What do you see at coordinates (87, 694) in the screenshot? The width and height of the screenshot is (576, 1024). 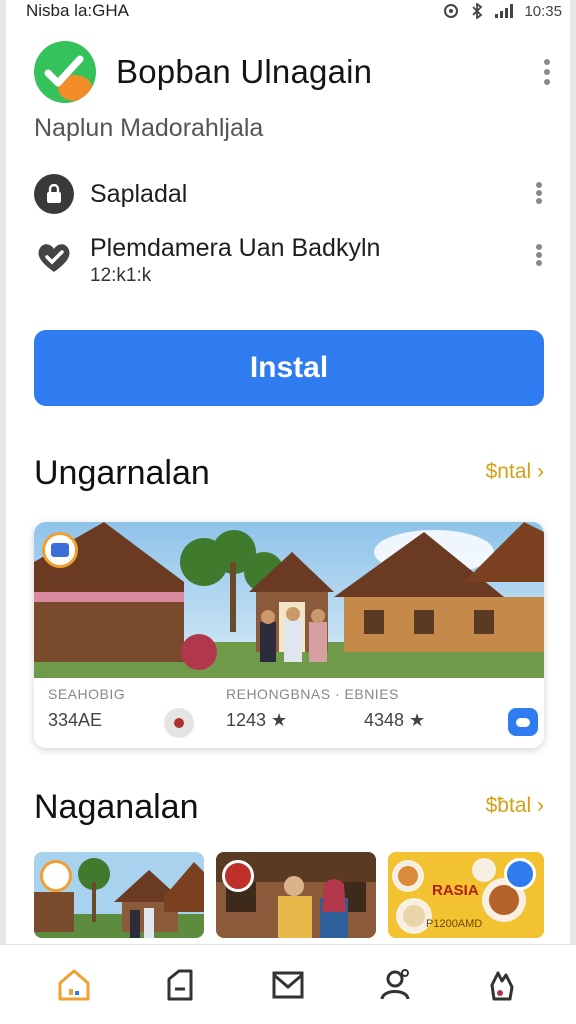 I see `card-label-left: SEAHOBIG` at bounding box center [87, 694].